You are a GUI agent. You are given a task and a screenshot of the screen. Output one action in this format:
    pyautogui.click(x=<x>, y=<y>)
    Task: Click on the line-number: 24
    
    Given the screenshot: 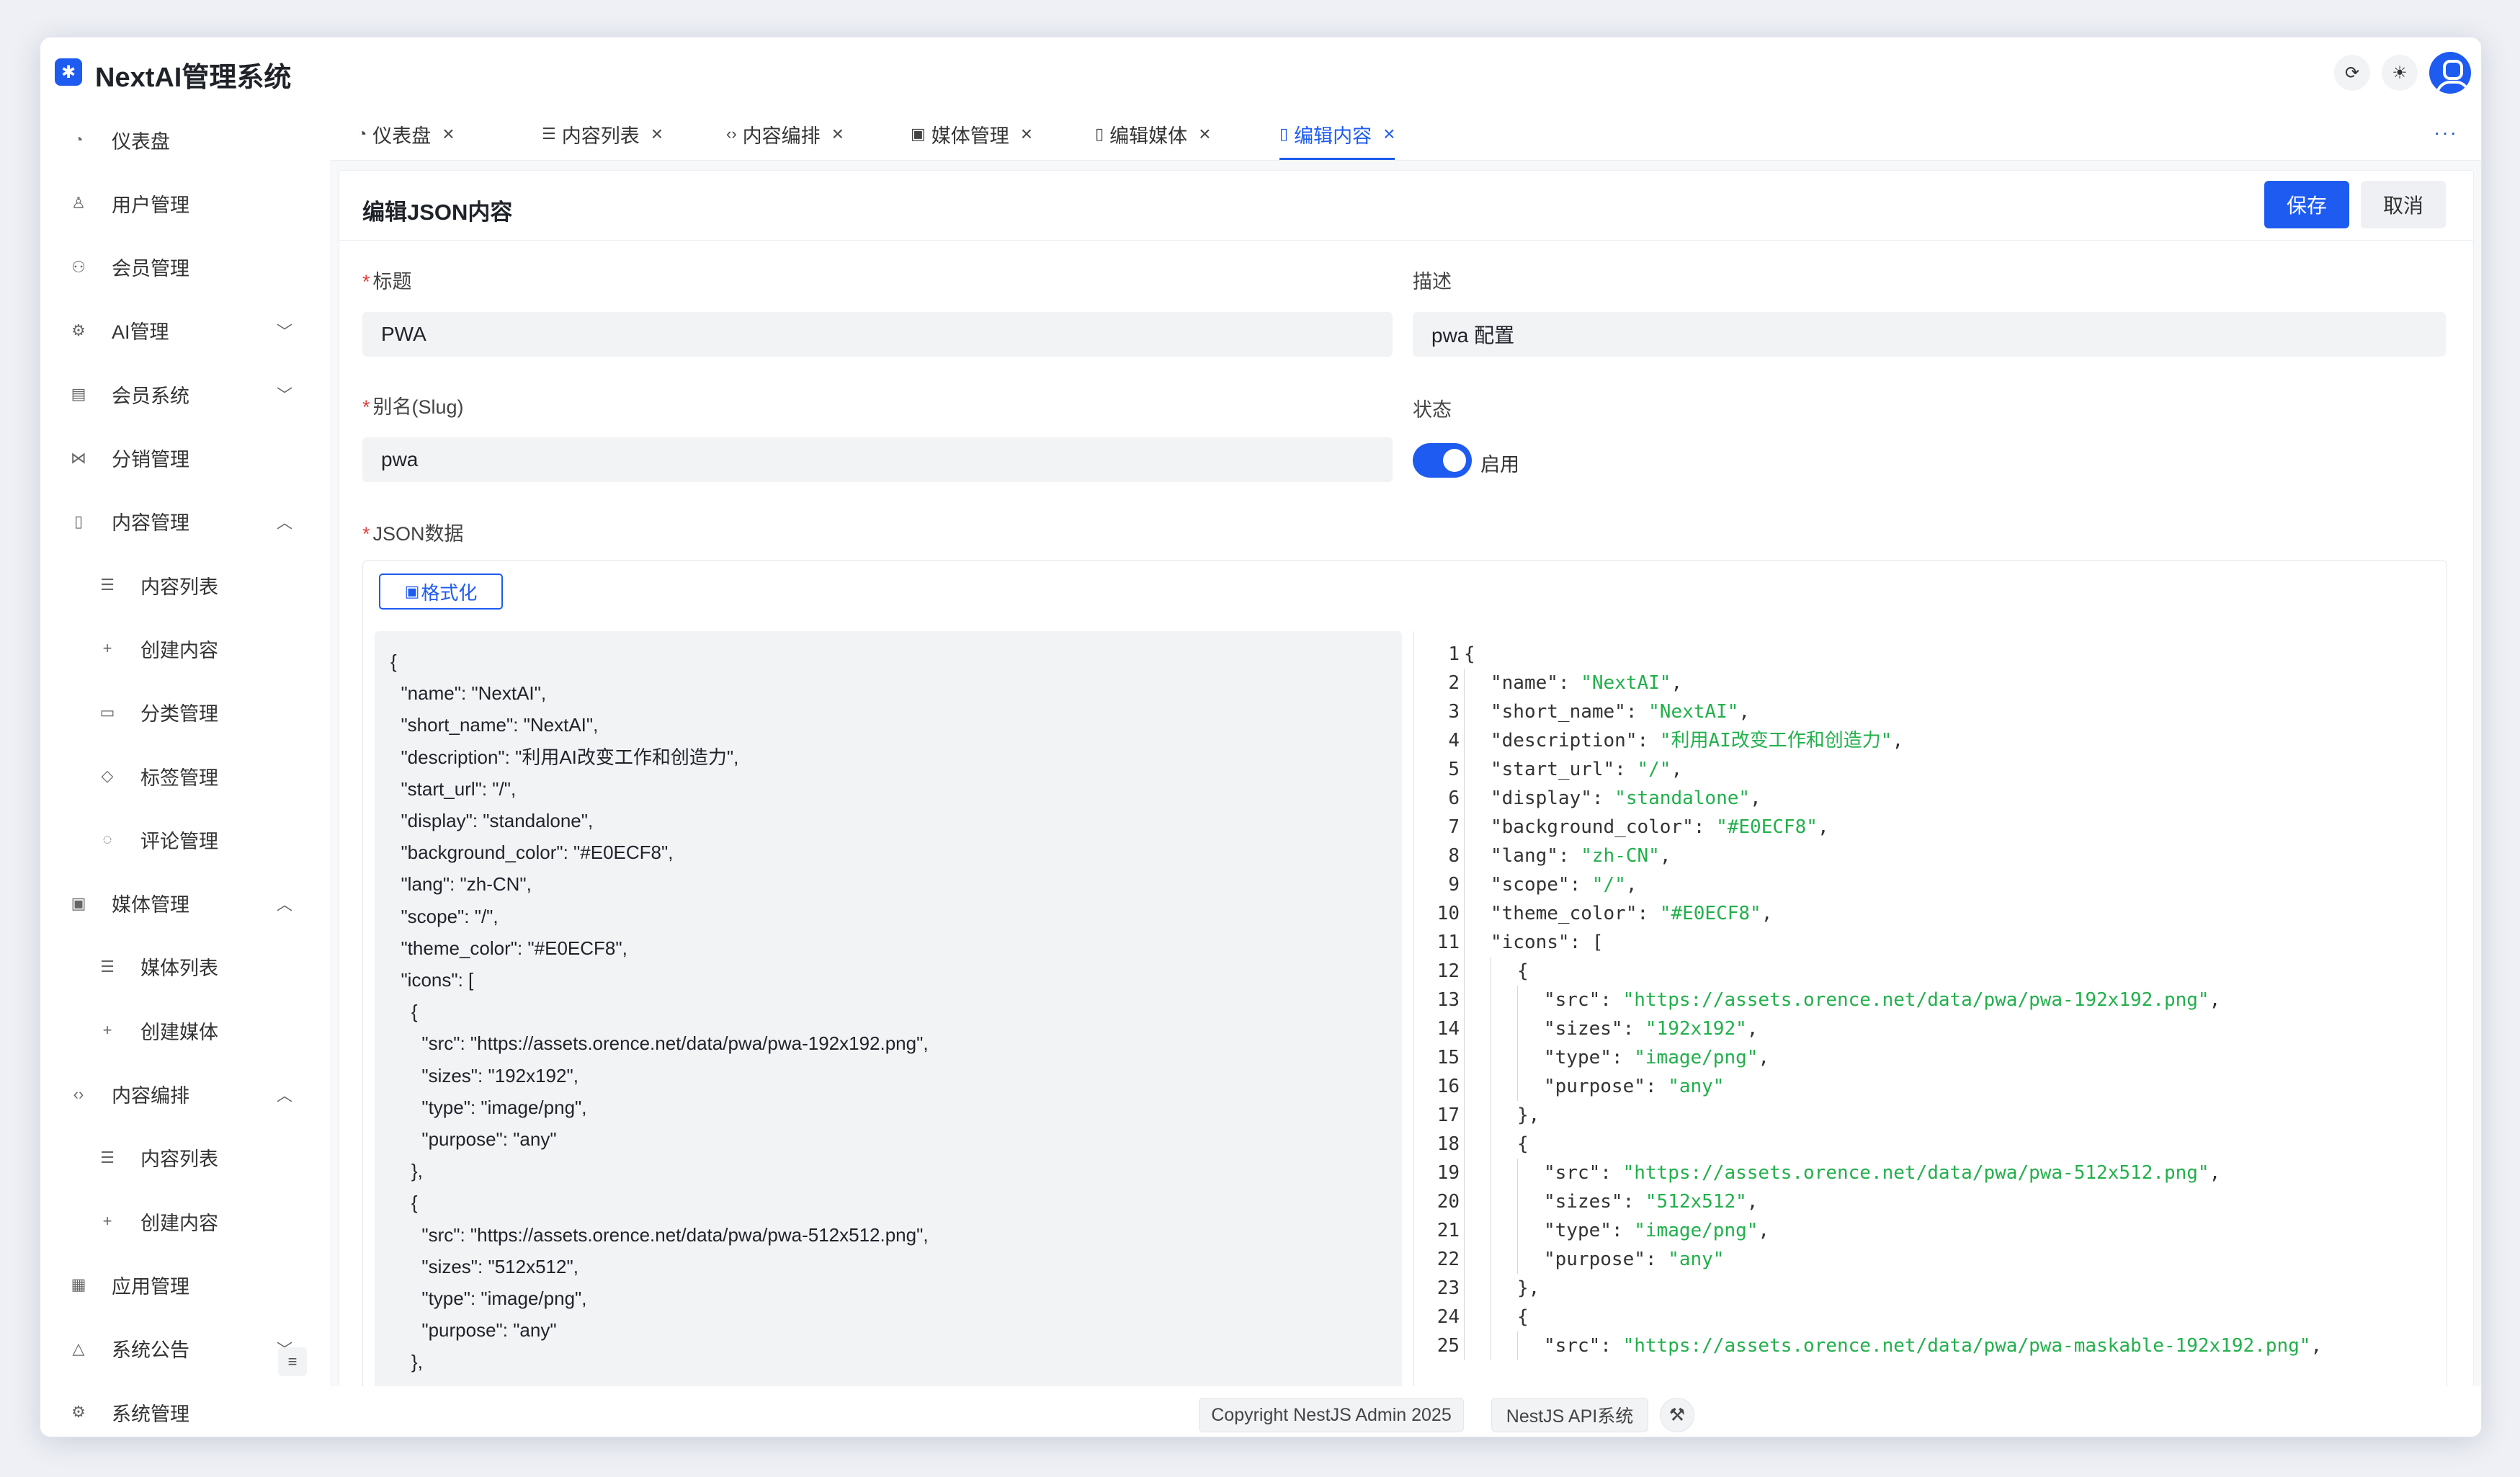 What is the action you would take?
    pyautogui.click(x=1448, y=1317)
    